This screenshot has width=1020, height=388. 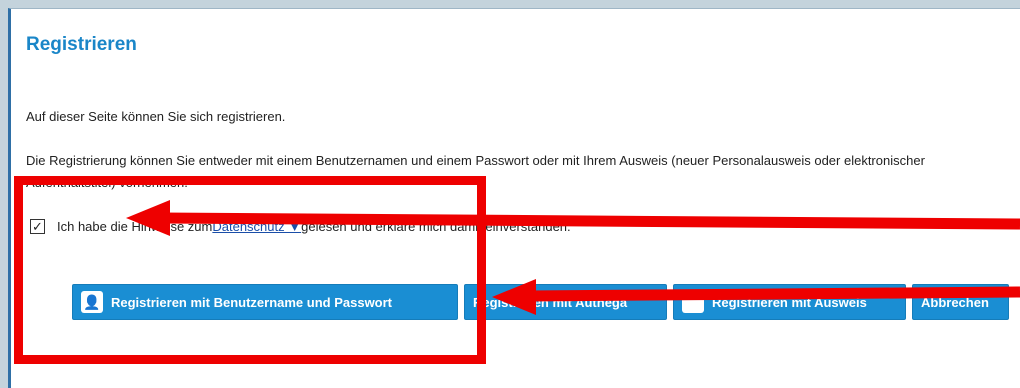 What do you see at coordinates (514, 297) in the screenshot?
I see `annotation-arrowhead-bottom` at bounding box center [514, 297].